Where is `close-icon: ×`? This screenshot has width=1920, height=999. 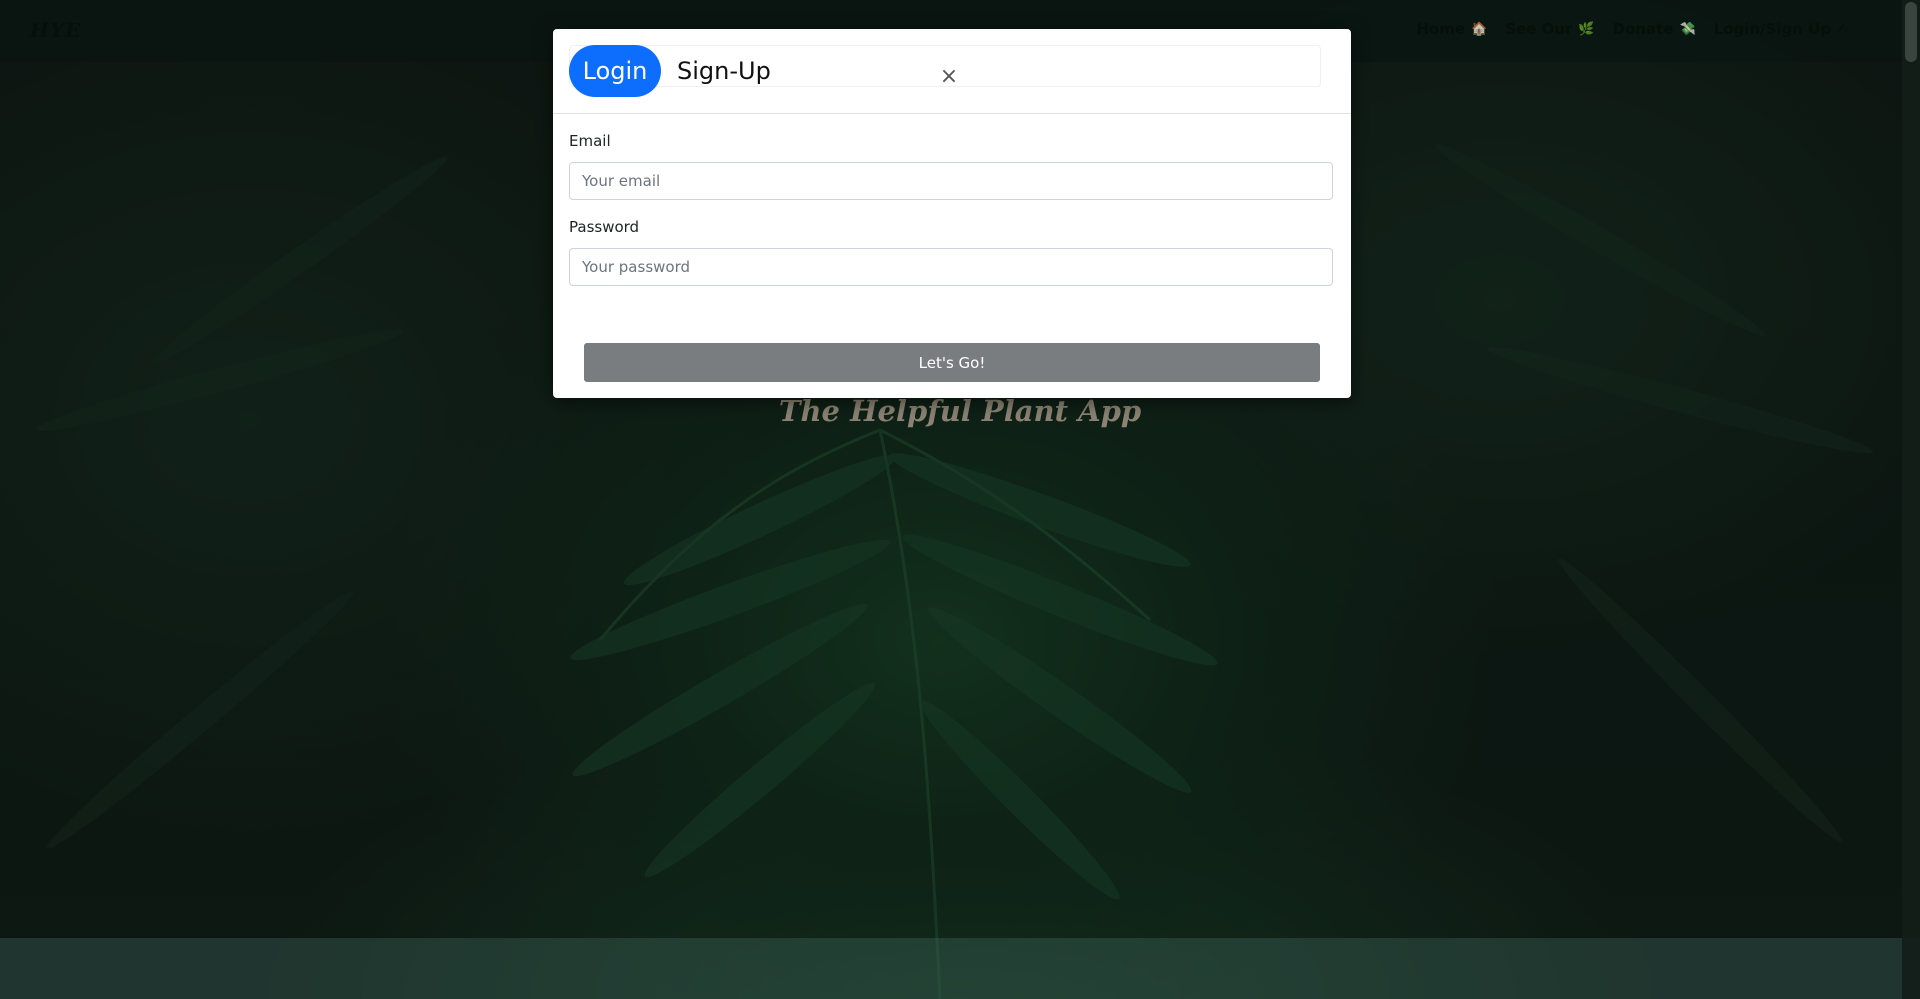
close-icon: × is located at coordinates (949, 76).